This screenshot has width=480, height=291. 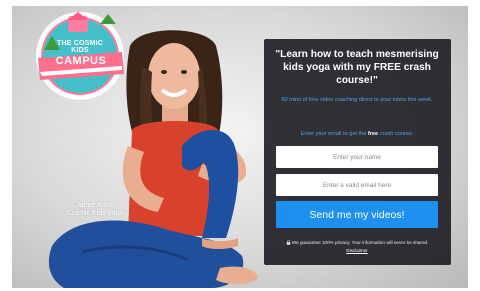 I want to click on prompt-text-bold: free, so click(x=373, y=134).